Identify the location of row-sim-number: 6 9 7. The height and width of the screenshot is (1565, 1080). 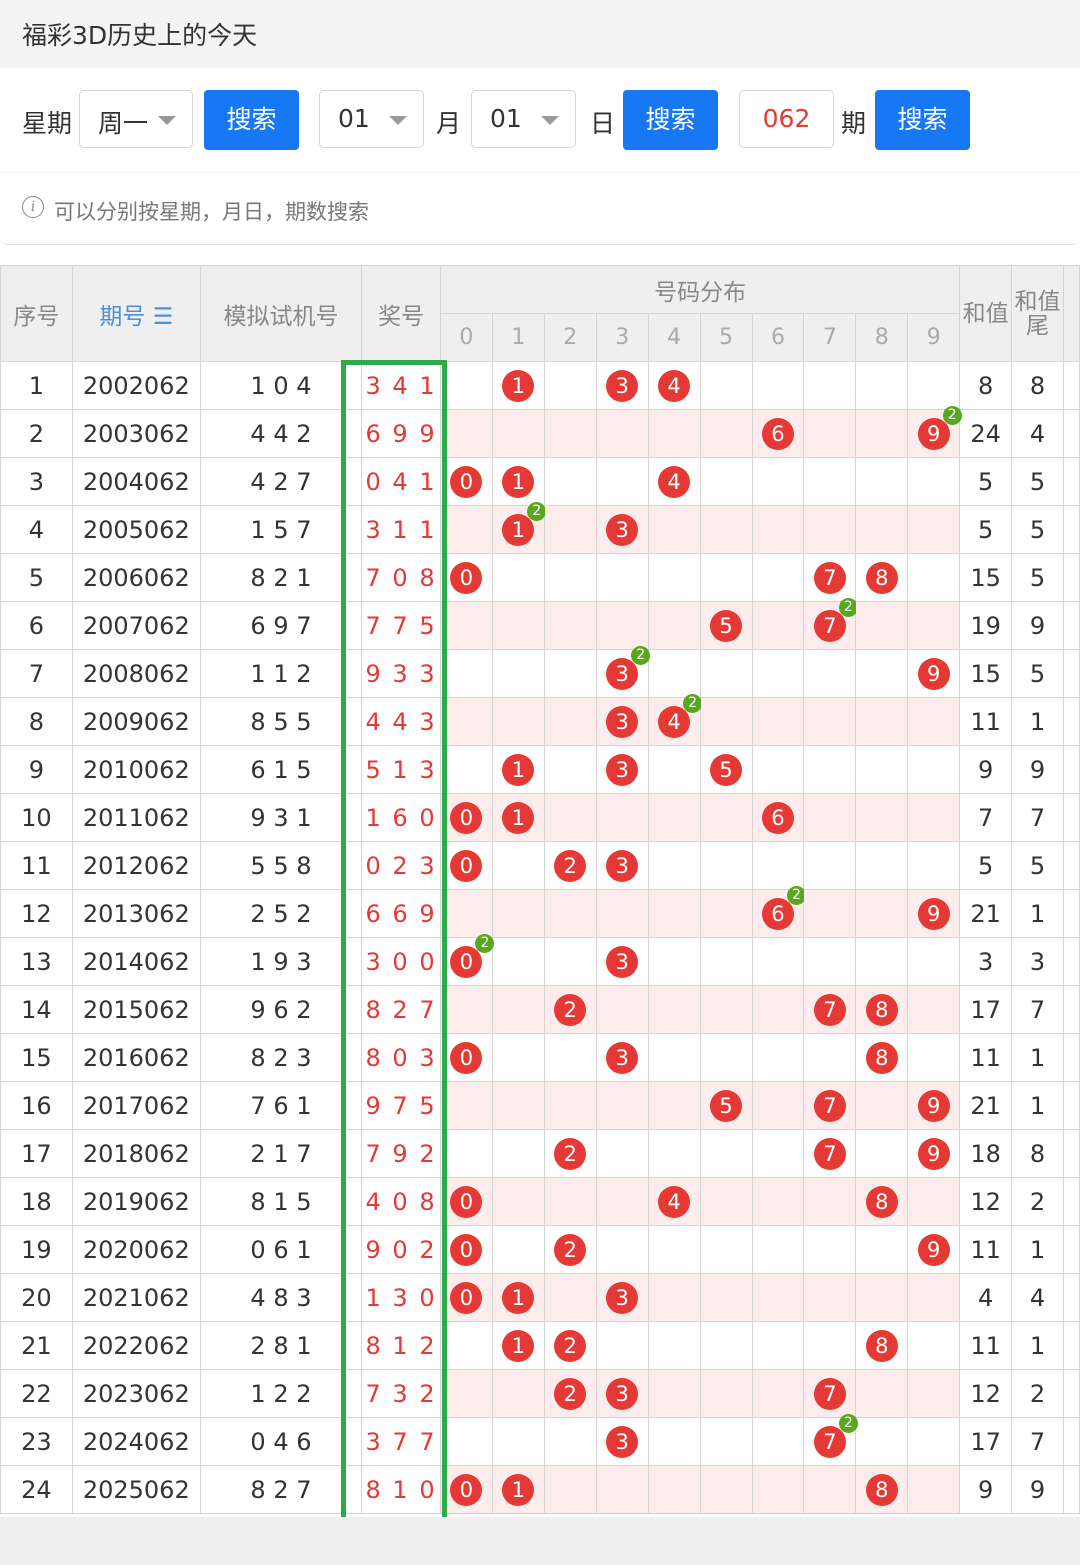
(281, 625).